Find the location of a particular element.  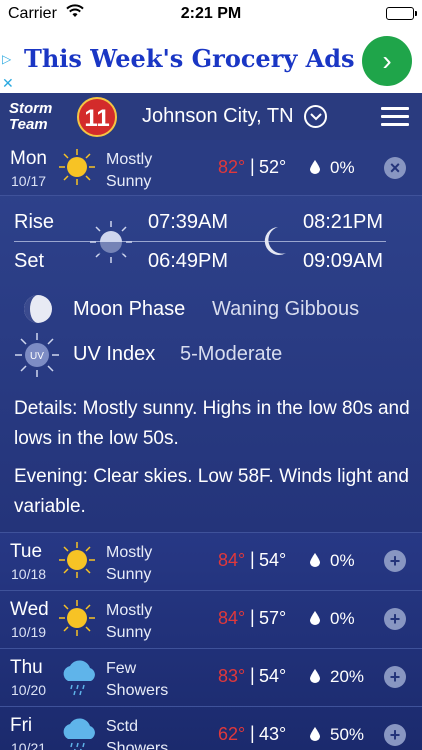

precip-percent: 20% is located at coordinates (347, 676).